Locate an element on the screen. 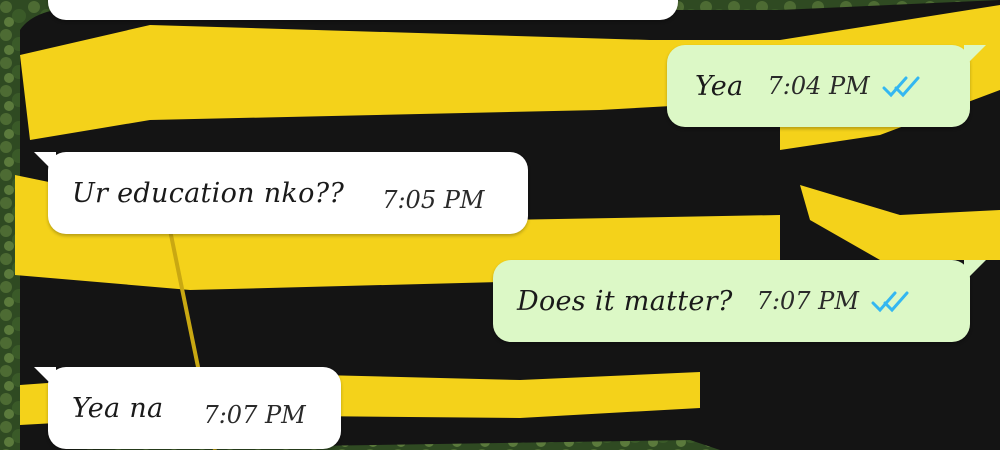 Image resolution: width=1000 pixels, height=450 pixels. message-text: Yea is located at coordinates (719, 86).